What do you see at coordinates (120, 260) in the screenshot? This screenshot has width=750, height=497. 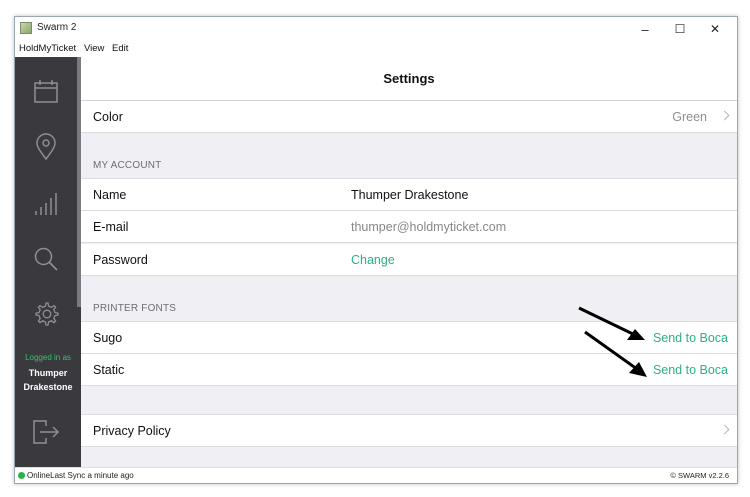 I see `password-label: Password` at bounding box center [120, 260].